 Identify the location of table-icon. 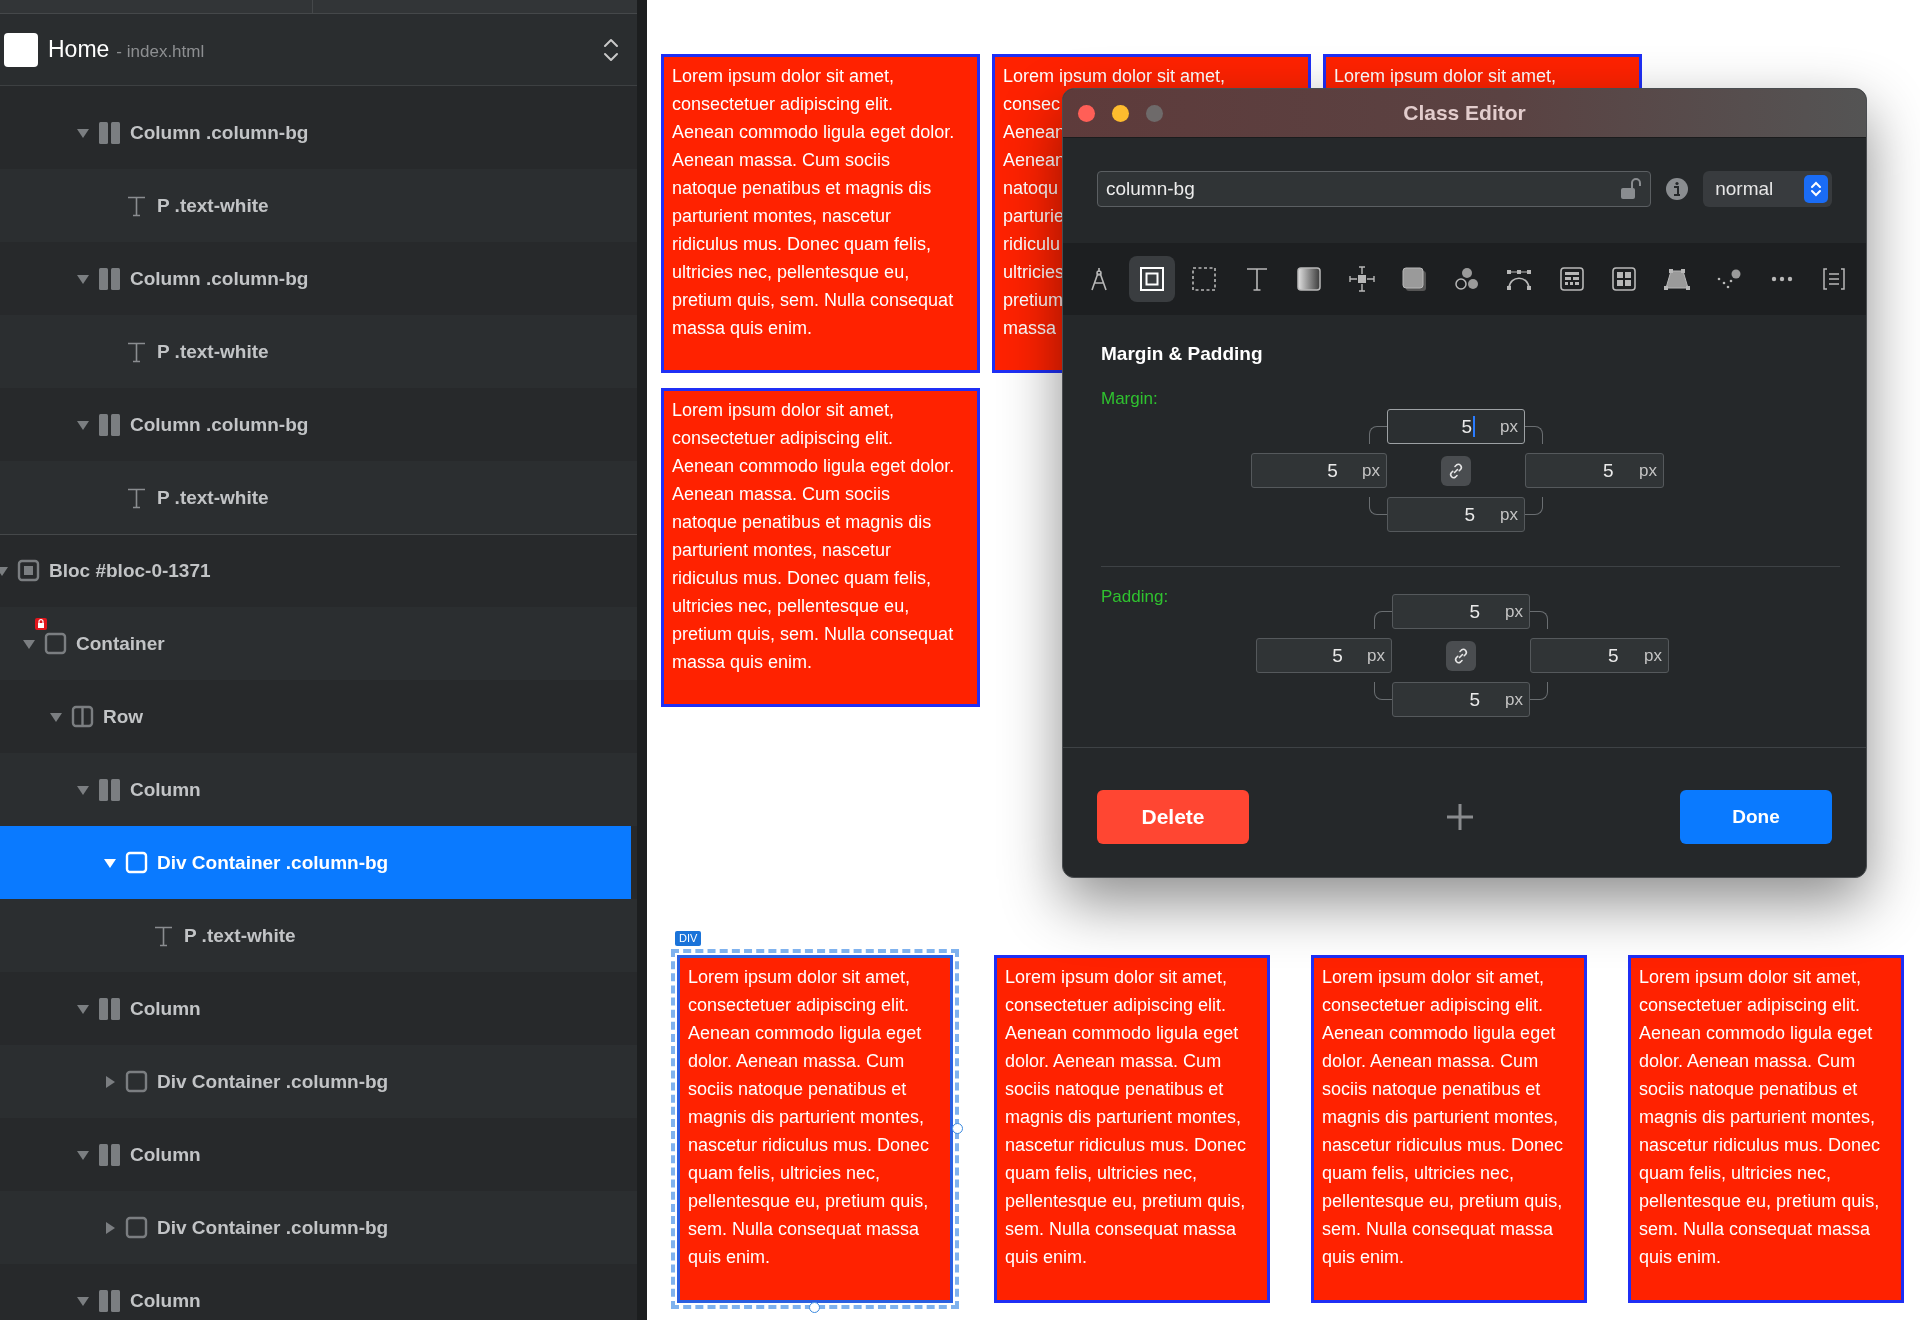
(1571, 279).